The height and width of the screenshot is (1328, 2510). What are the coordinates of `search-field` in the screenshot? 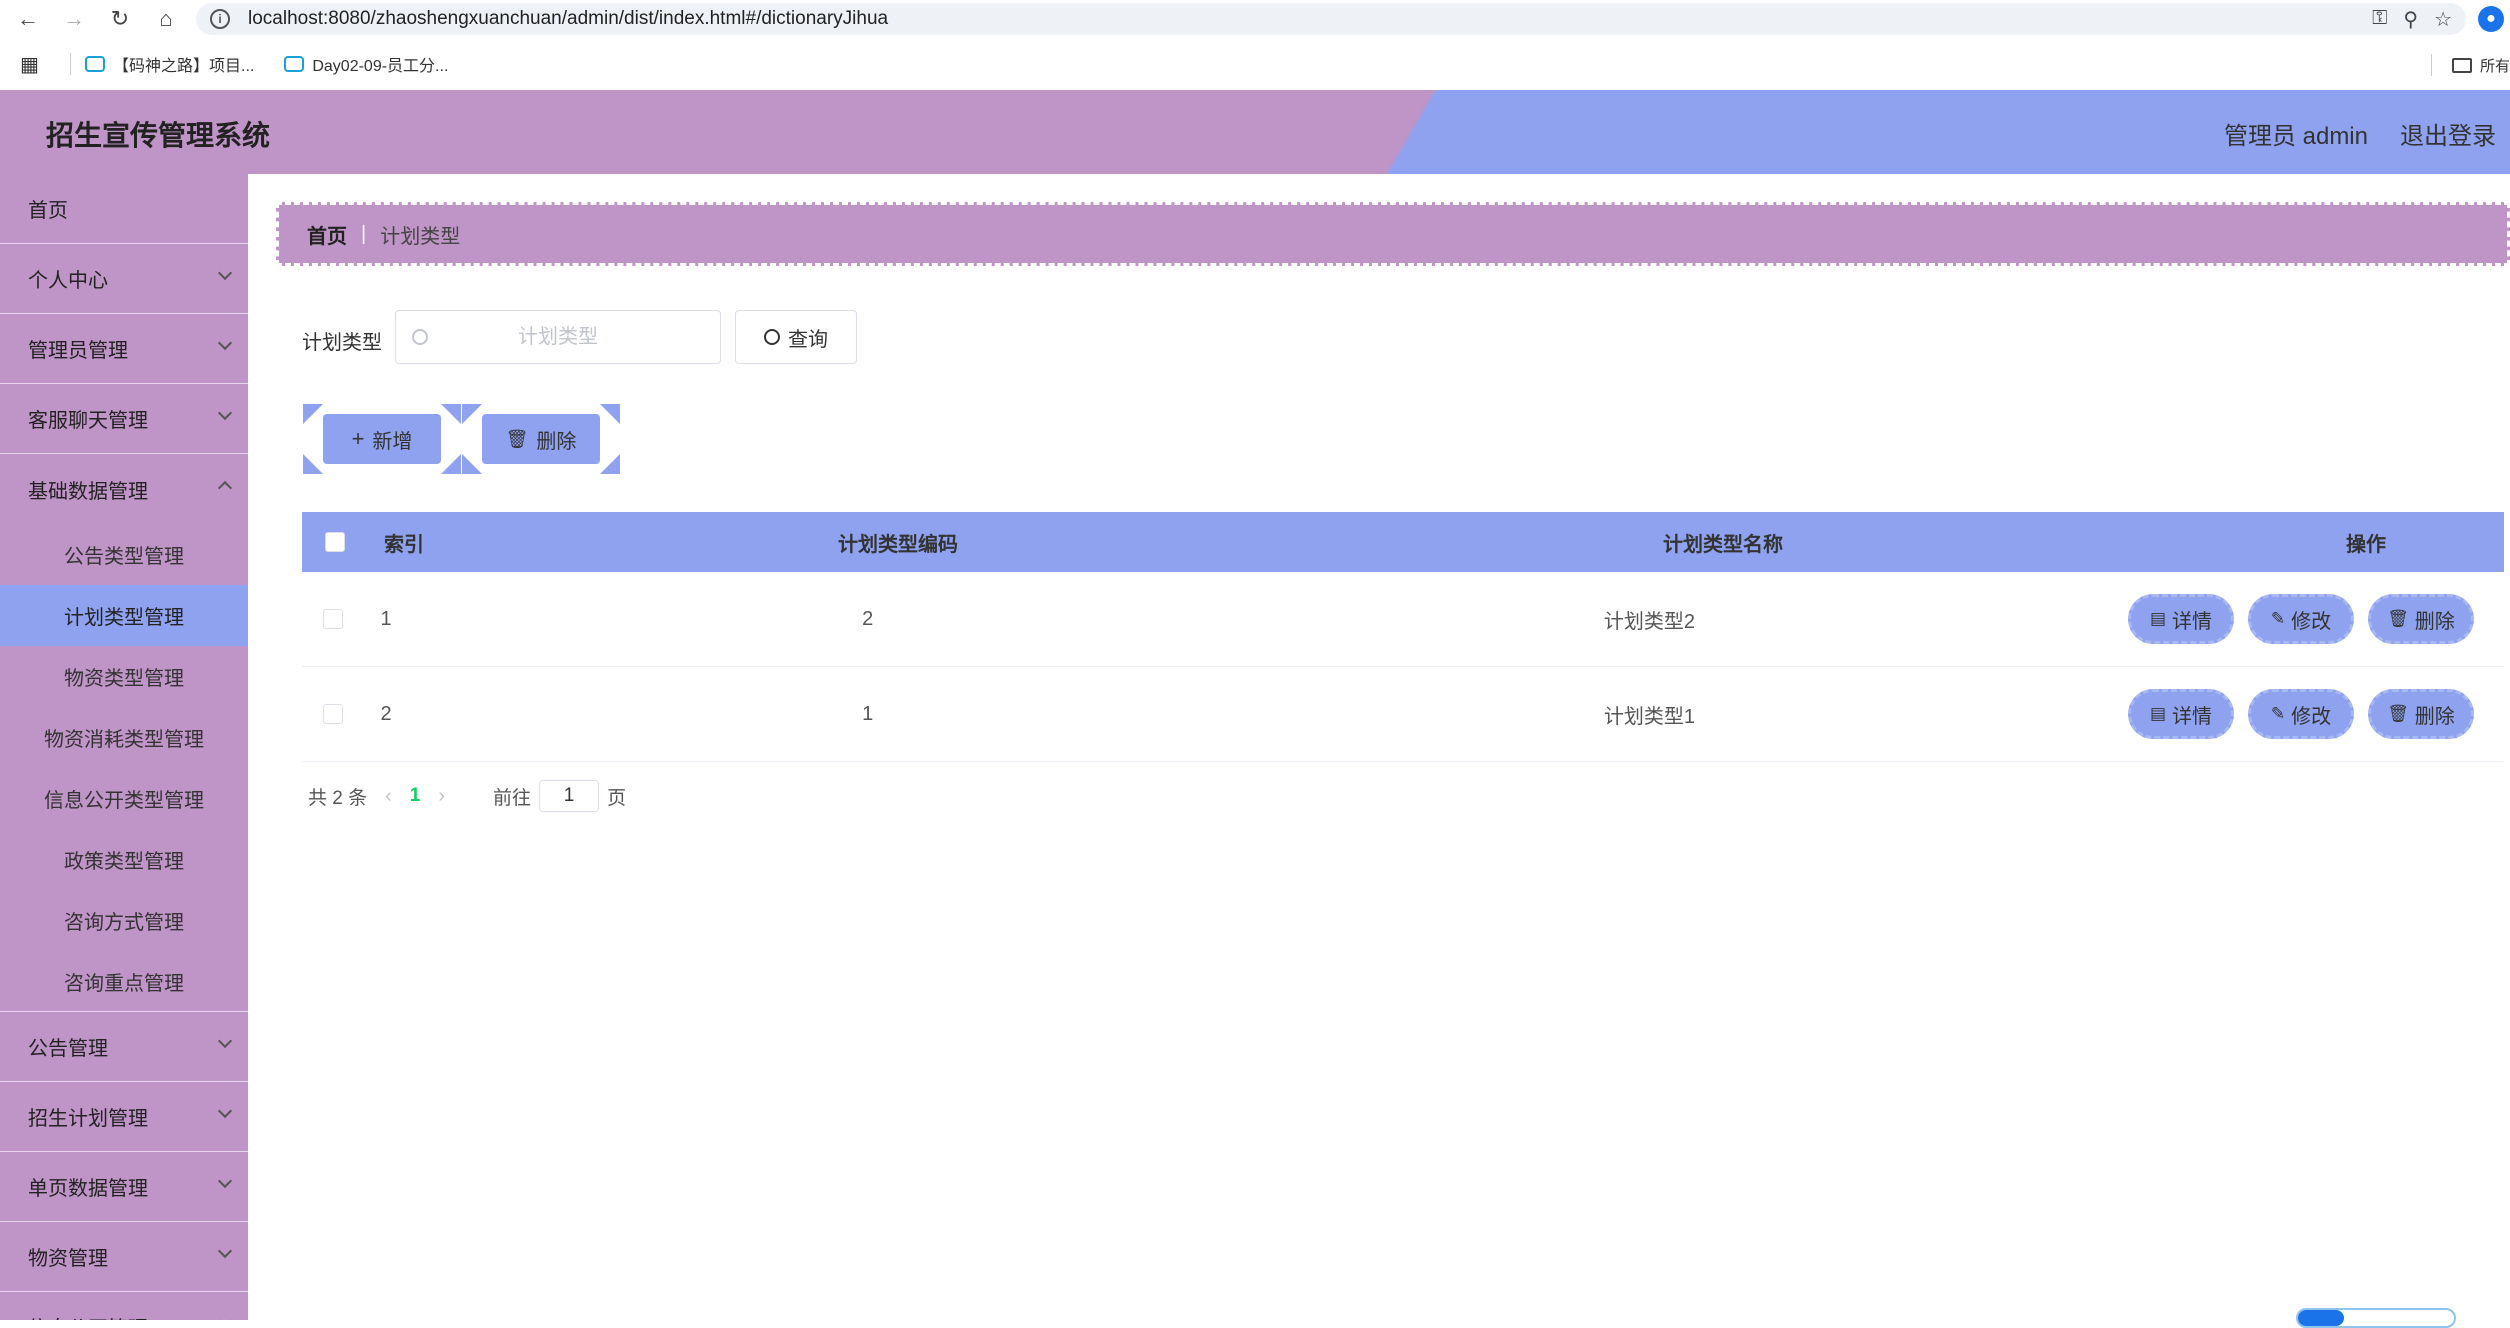 It's located at (558, 337).